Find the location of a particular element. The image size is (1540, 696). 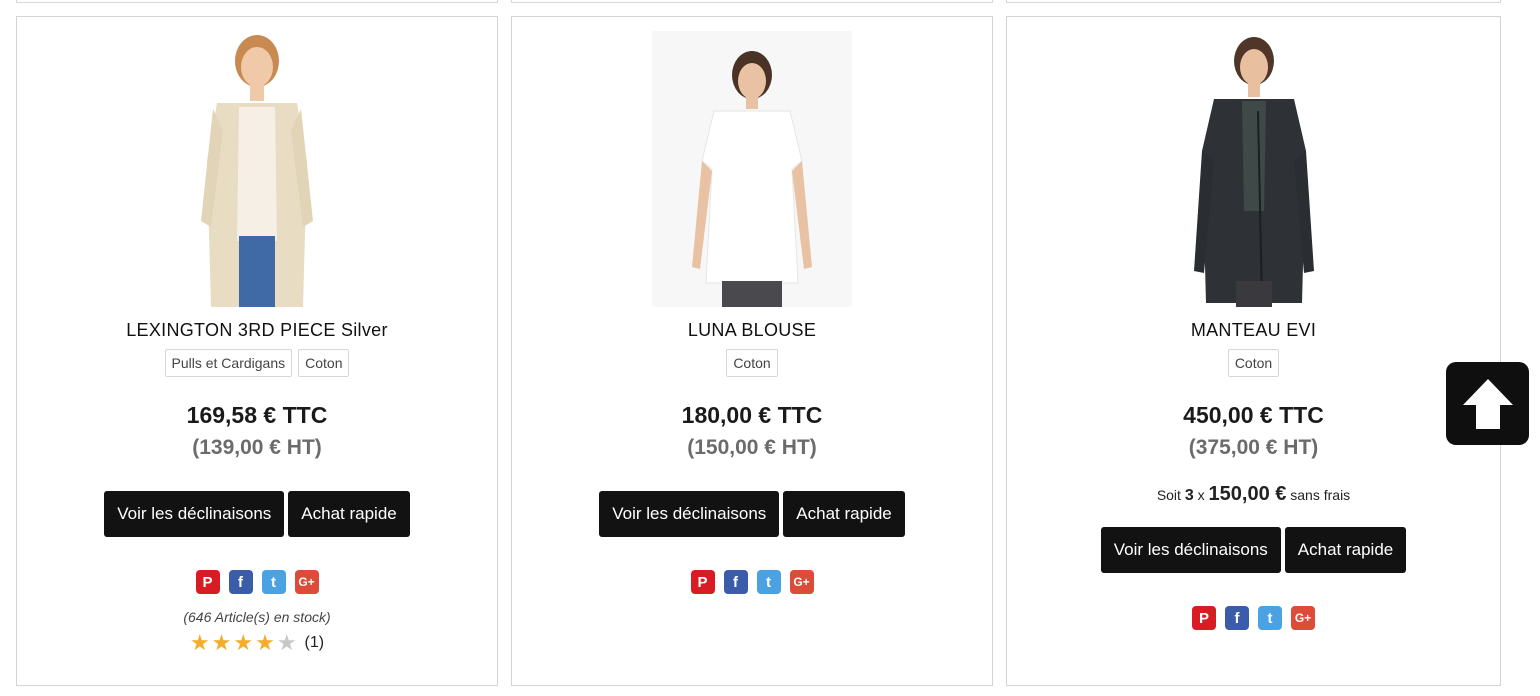

price-ttc: 180,00 € TTC is located at coordinates (752, 415).